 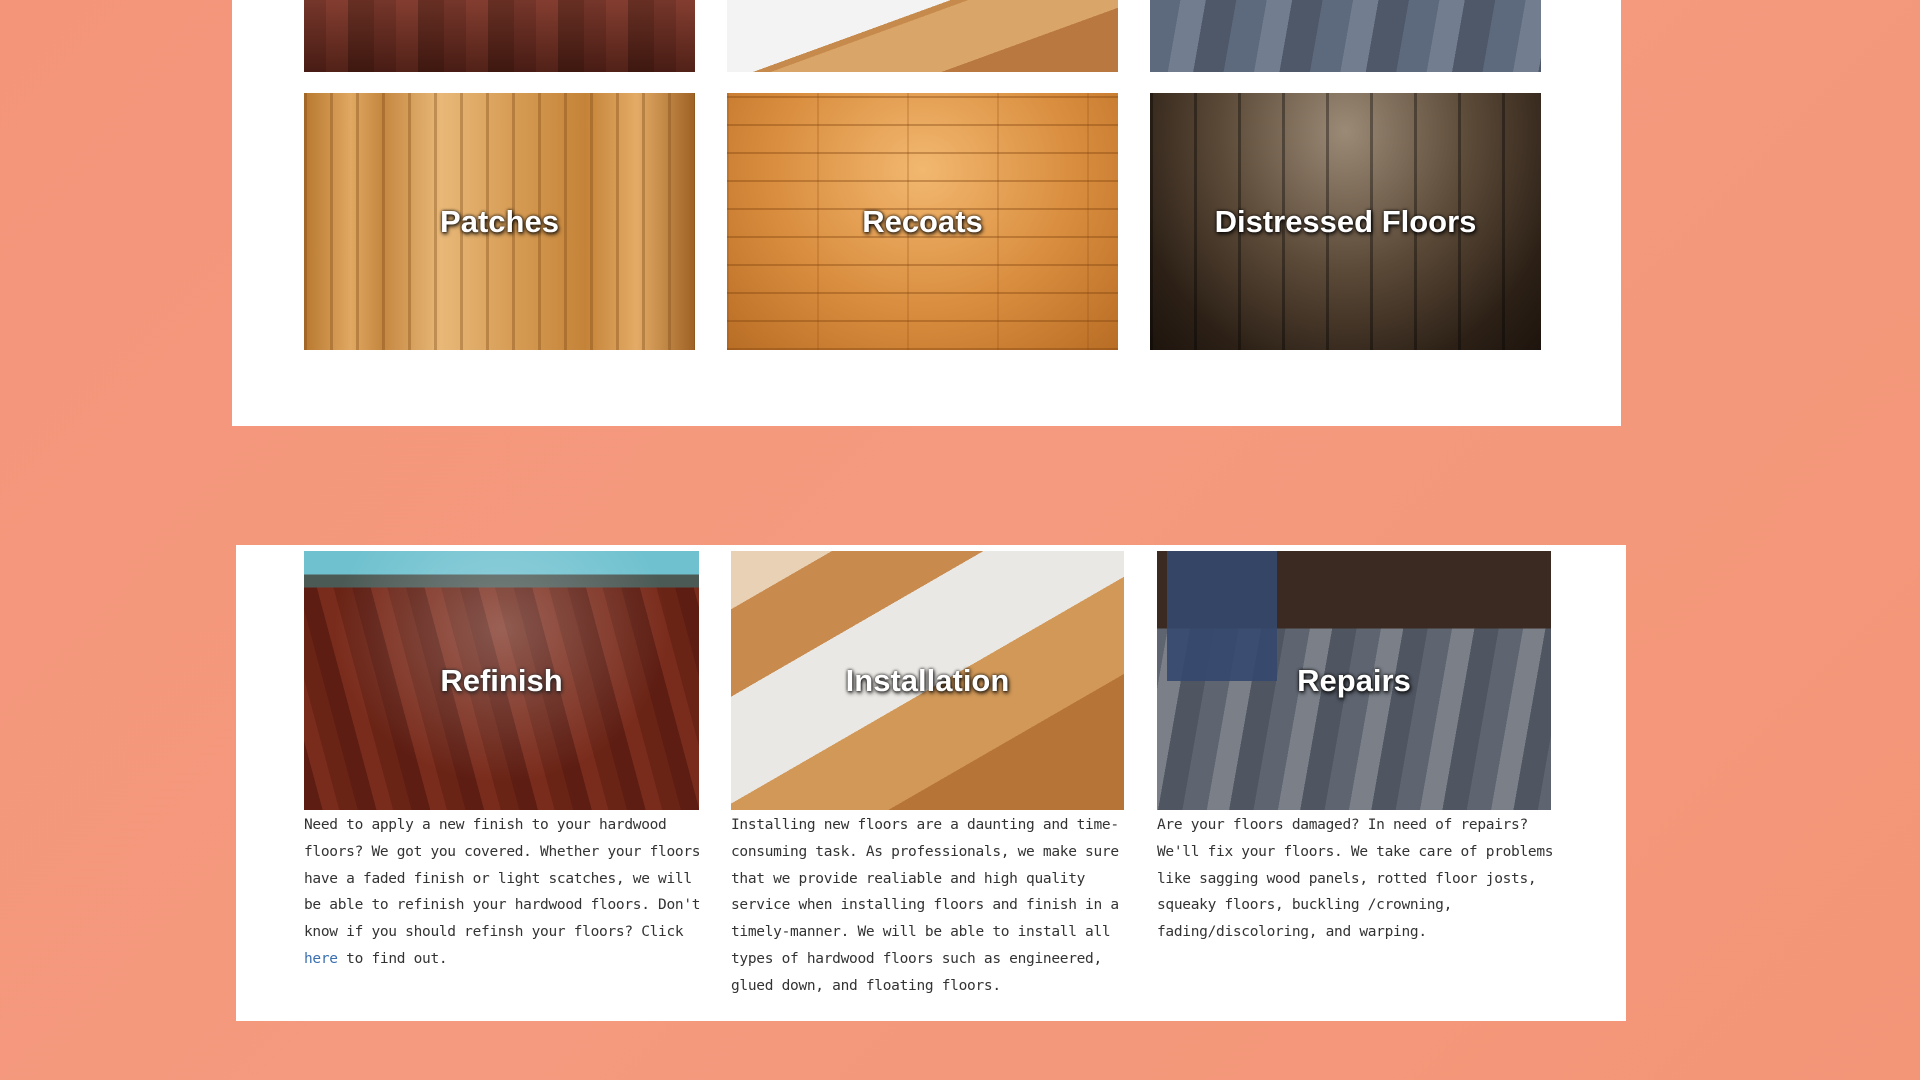 I want to click on service-tile-label: Patches, so click(x=499, y=221).